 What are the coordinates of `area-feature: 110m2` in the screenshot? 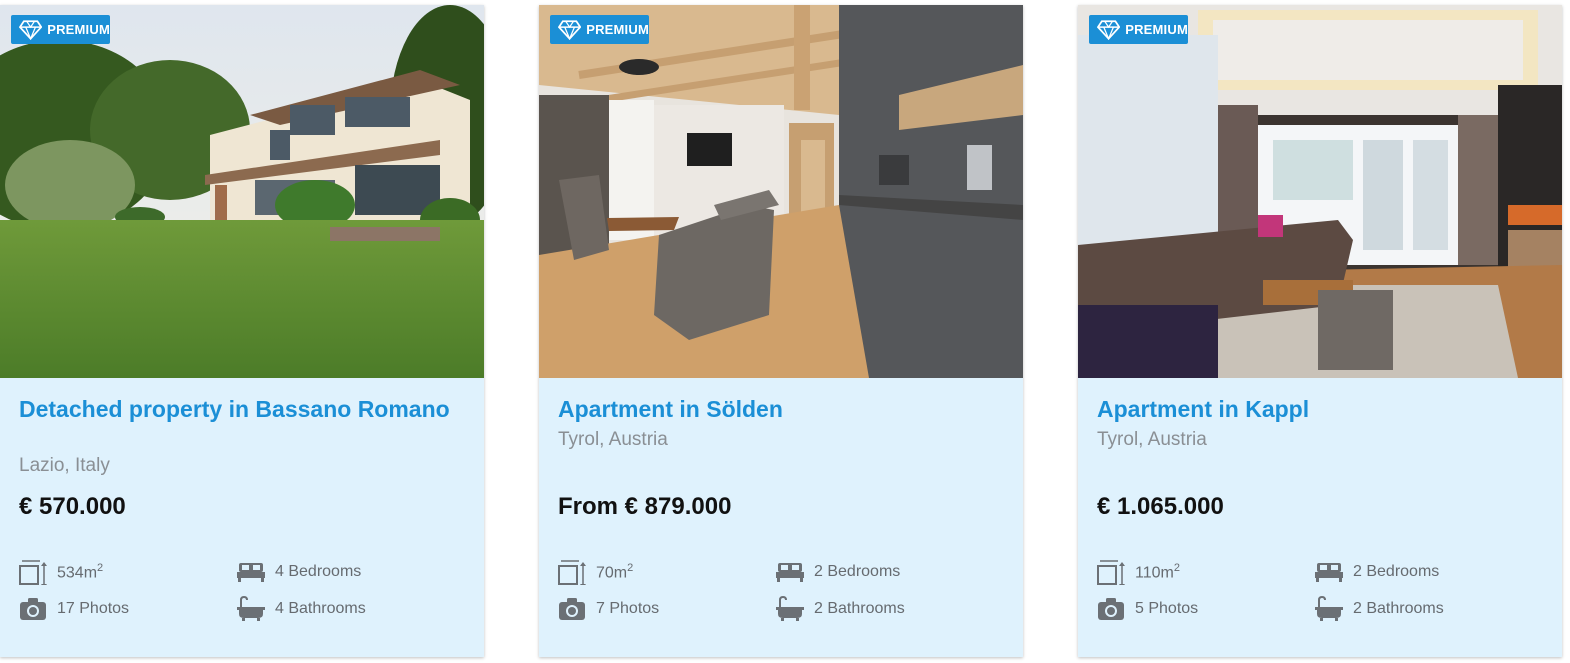 It's located at (1138, 572).